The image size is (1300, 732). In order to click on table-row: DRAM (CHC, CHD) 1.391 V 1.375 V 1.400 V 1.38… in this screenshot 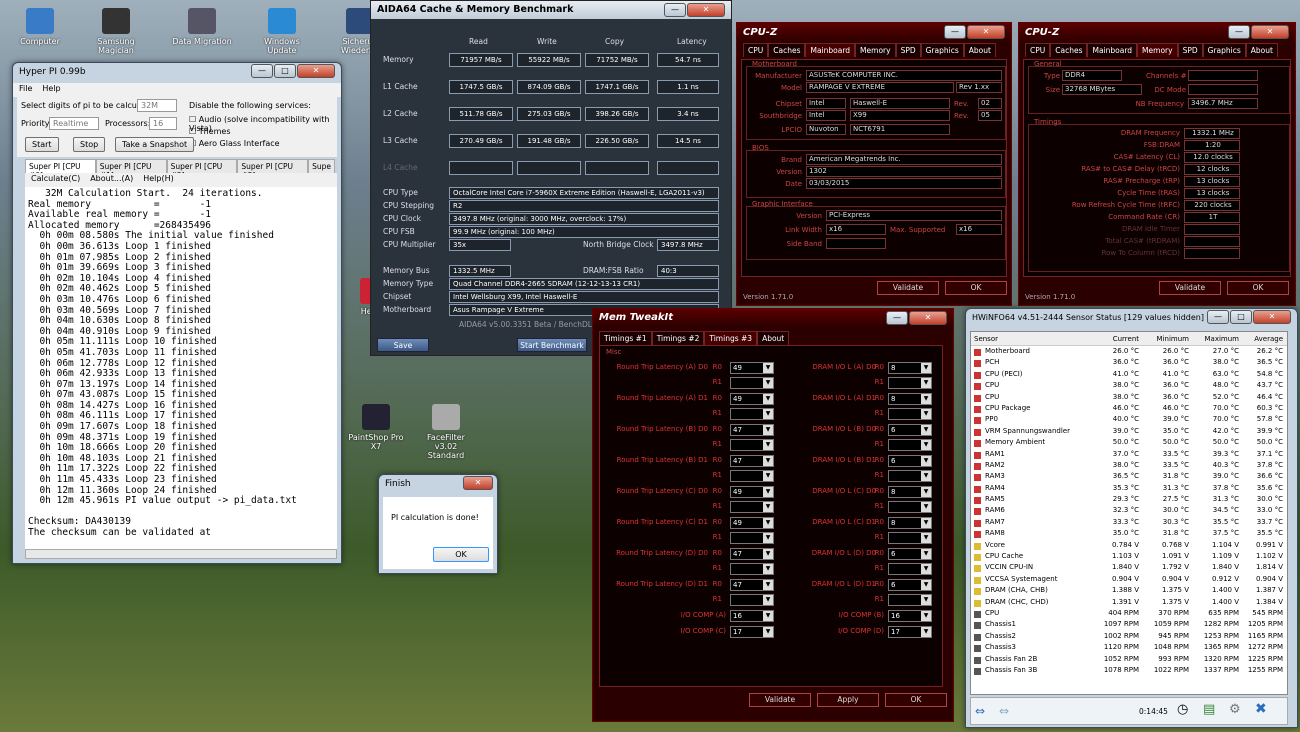, I will do `click(1129, 602)`.